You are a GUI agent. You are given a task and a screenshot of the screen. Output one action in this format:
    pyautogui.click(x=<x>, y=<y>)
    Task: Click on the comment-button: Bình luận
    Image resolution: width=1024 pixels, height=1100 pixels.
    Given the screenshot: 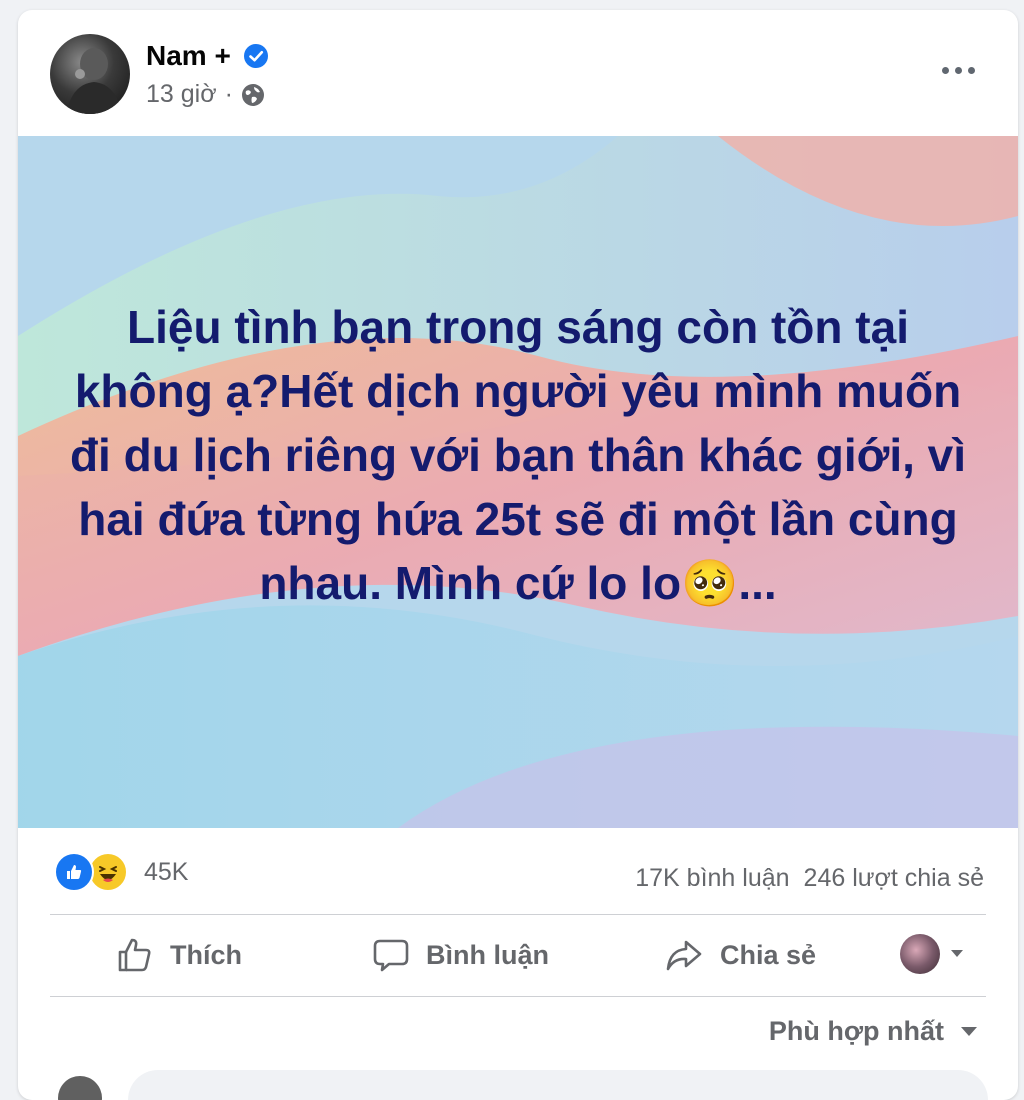 What is the action you would take?
    pyautogui.click(x=460, y=955)
    